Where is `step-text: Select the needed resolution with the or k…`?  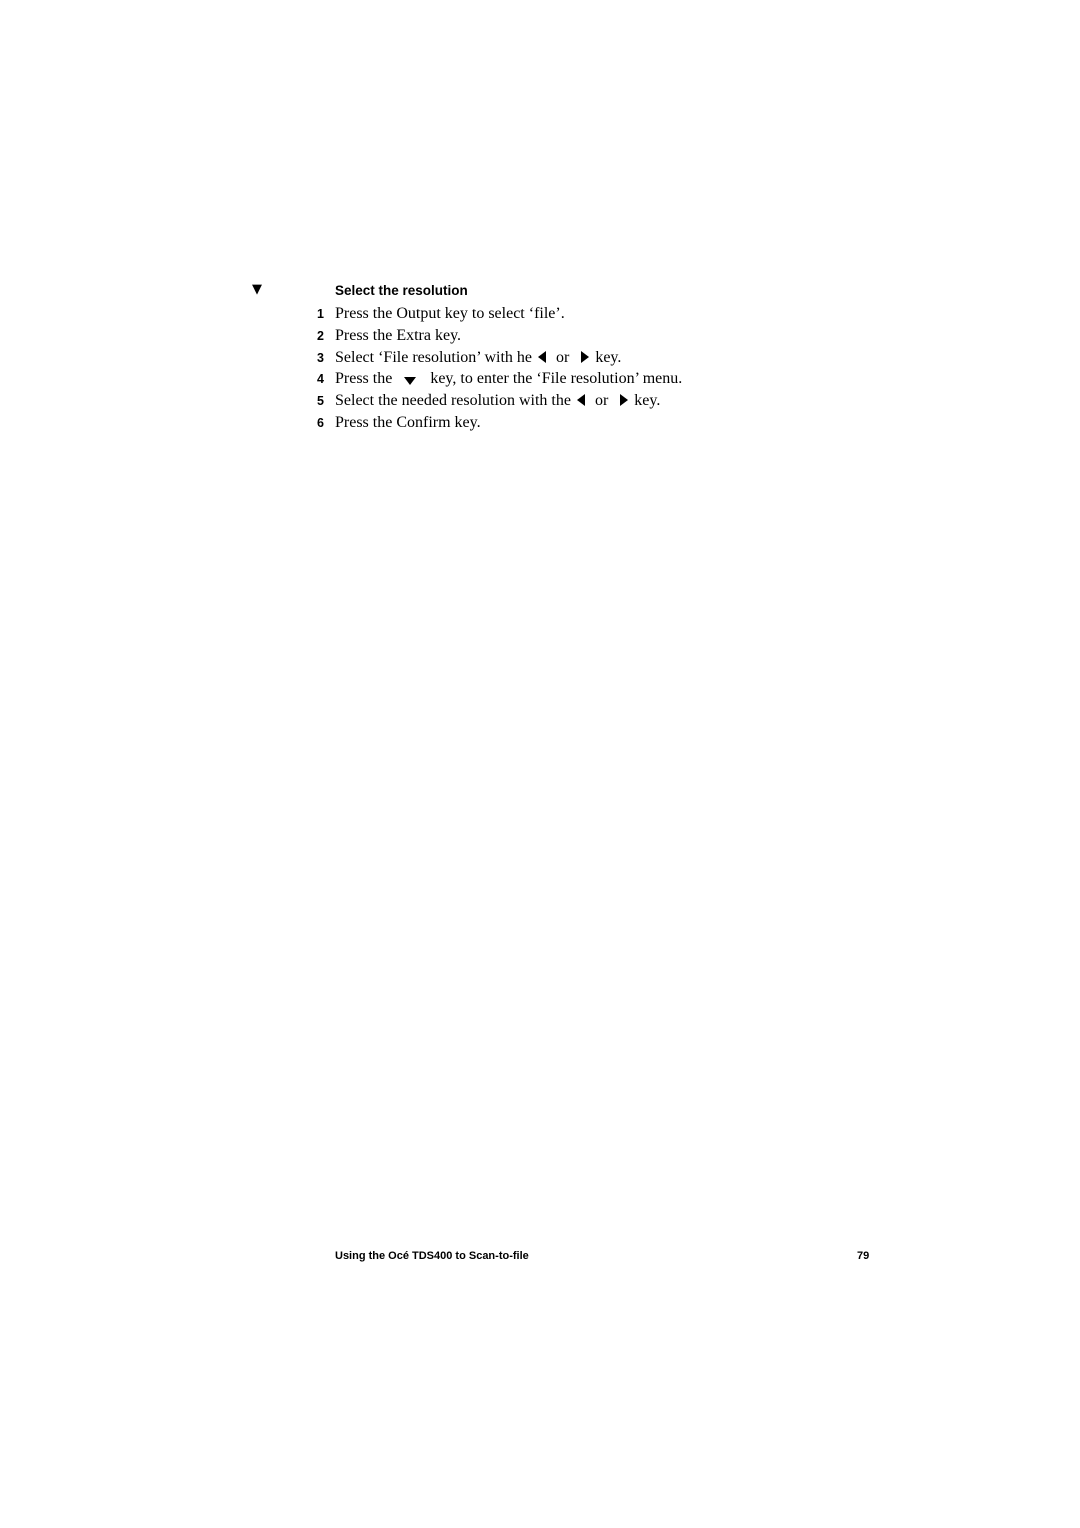 step-text: Select the needed resolution with the or k… is located at coordinates (497, 401).